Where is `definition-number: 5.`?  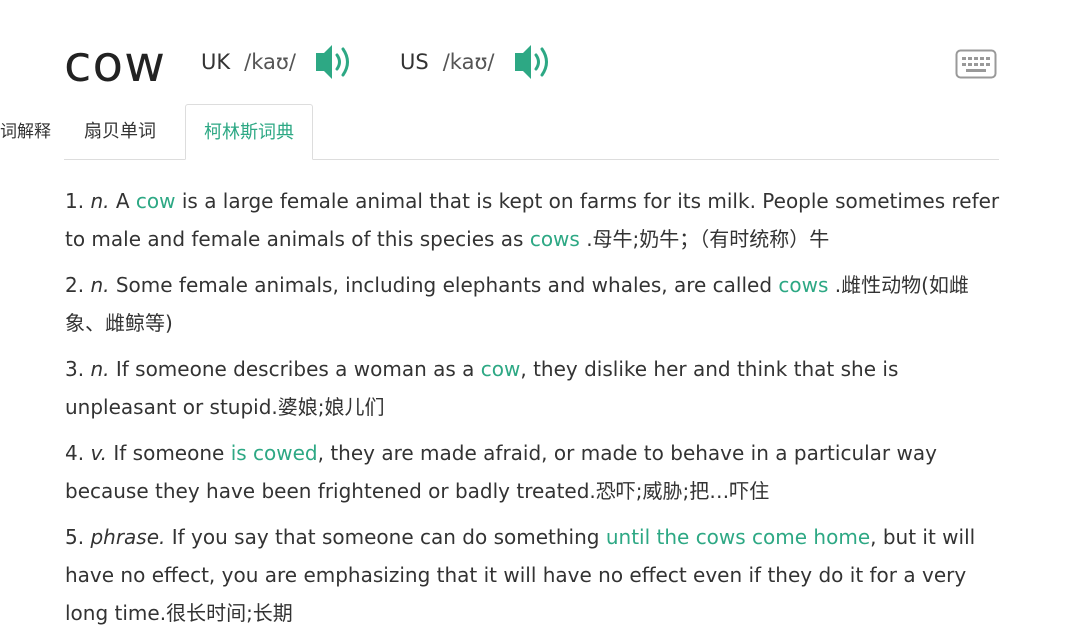
definition-number: 5. is located at coordinates (75, 537).